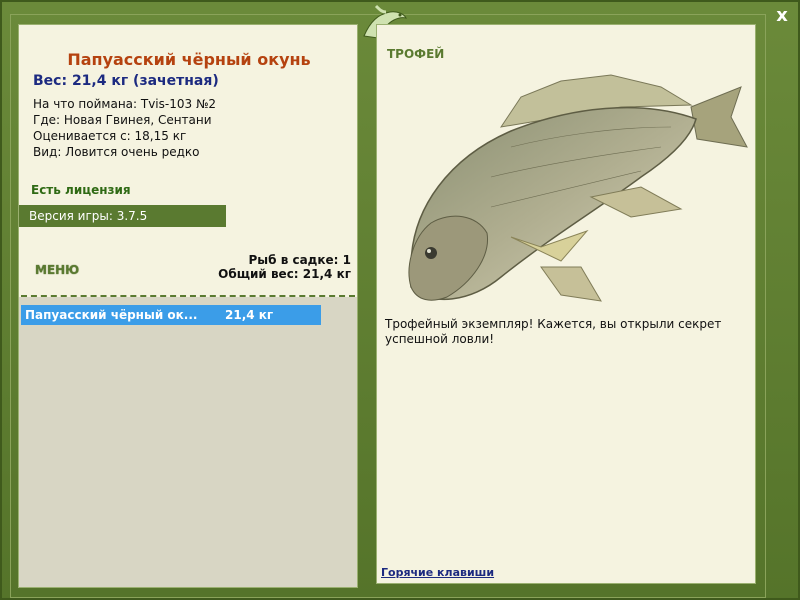  Describe the element at coordinates (57, 270) in the screenshot. I see `menu-button: МЕНЮ` at that location.